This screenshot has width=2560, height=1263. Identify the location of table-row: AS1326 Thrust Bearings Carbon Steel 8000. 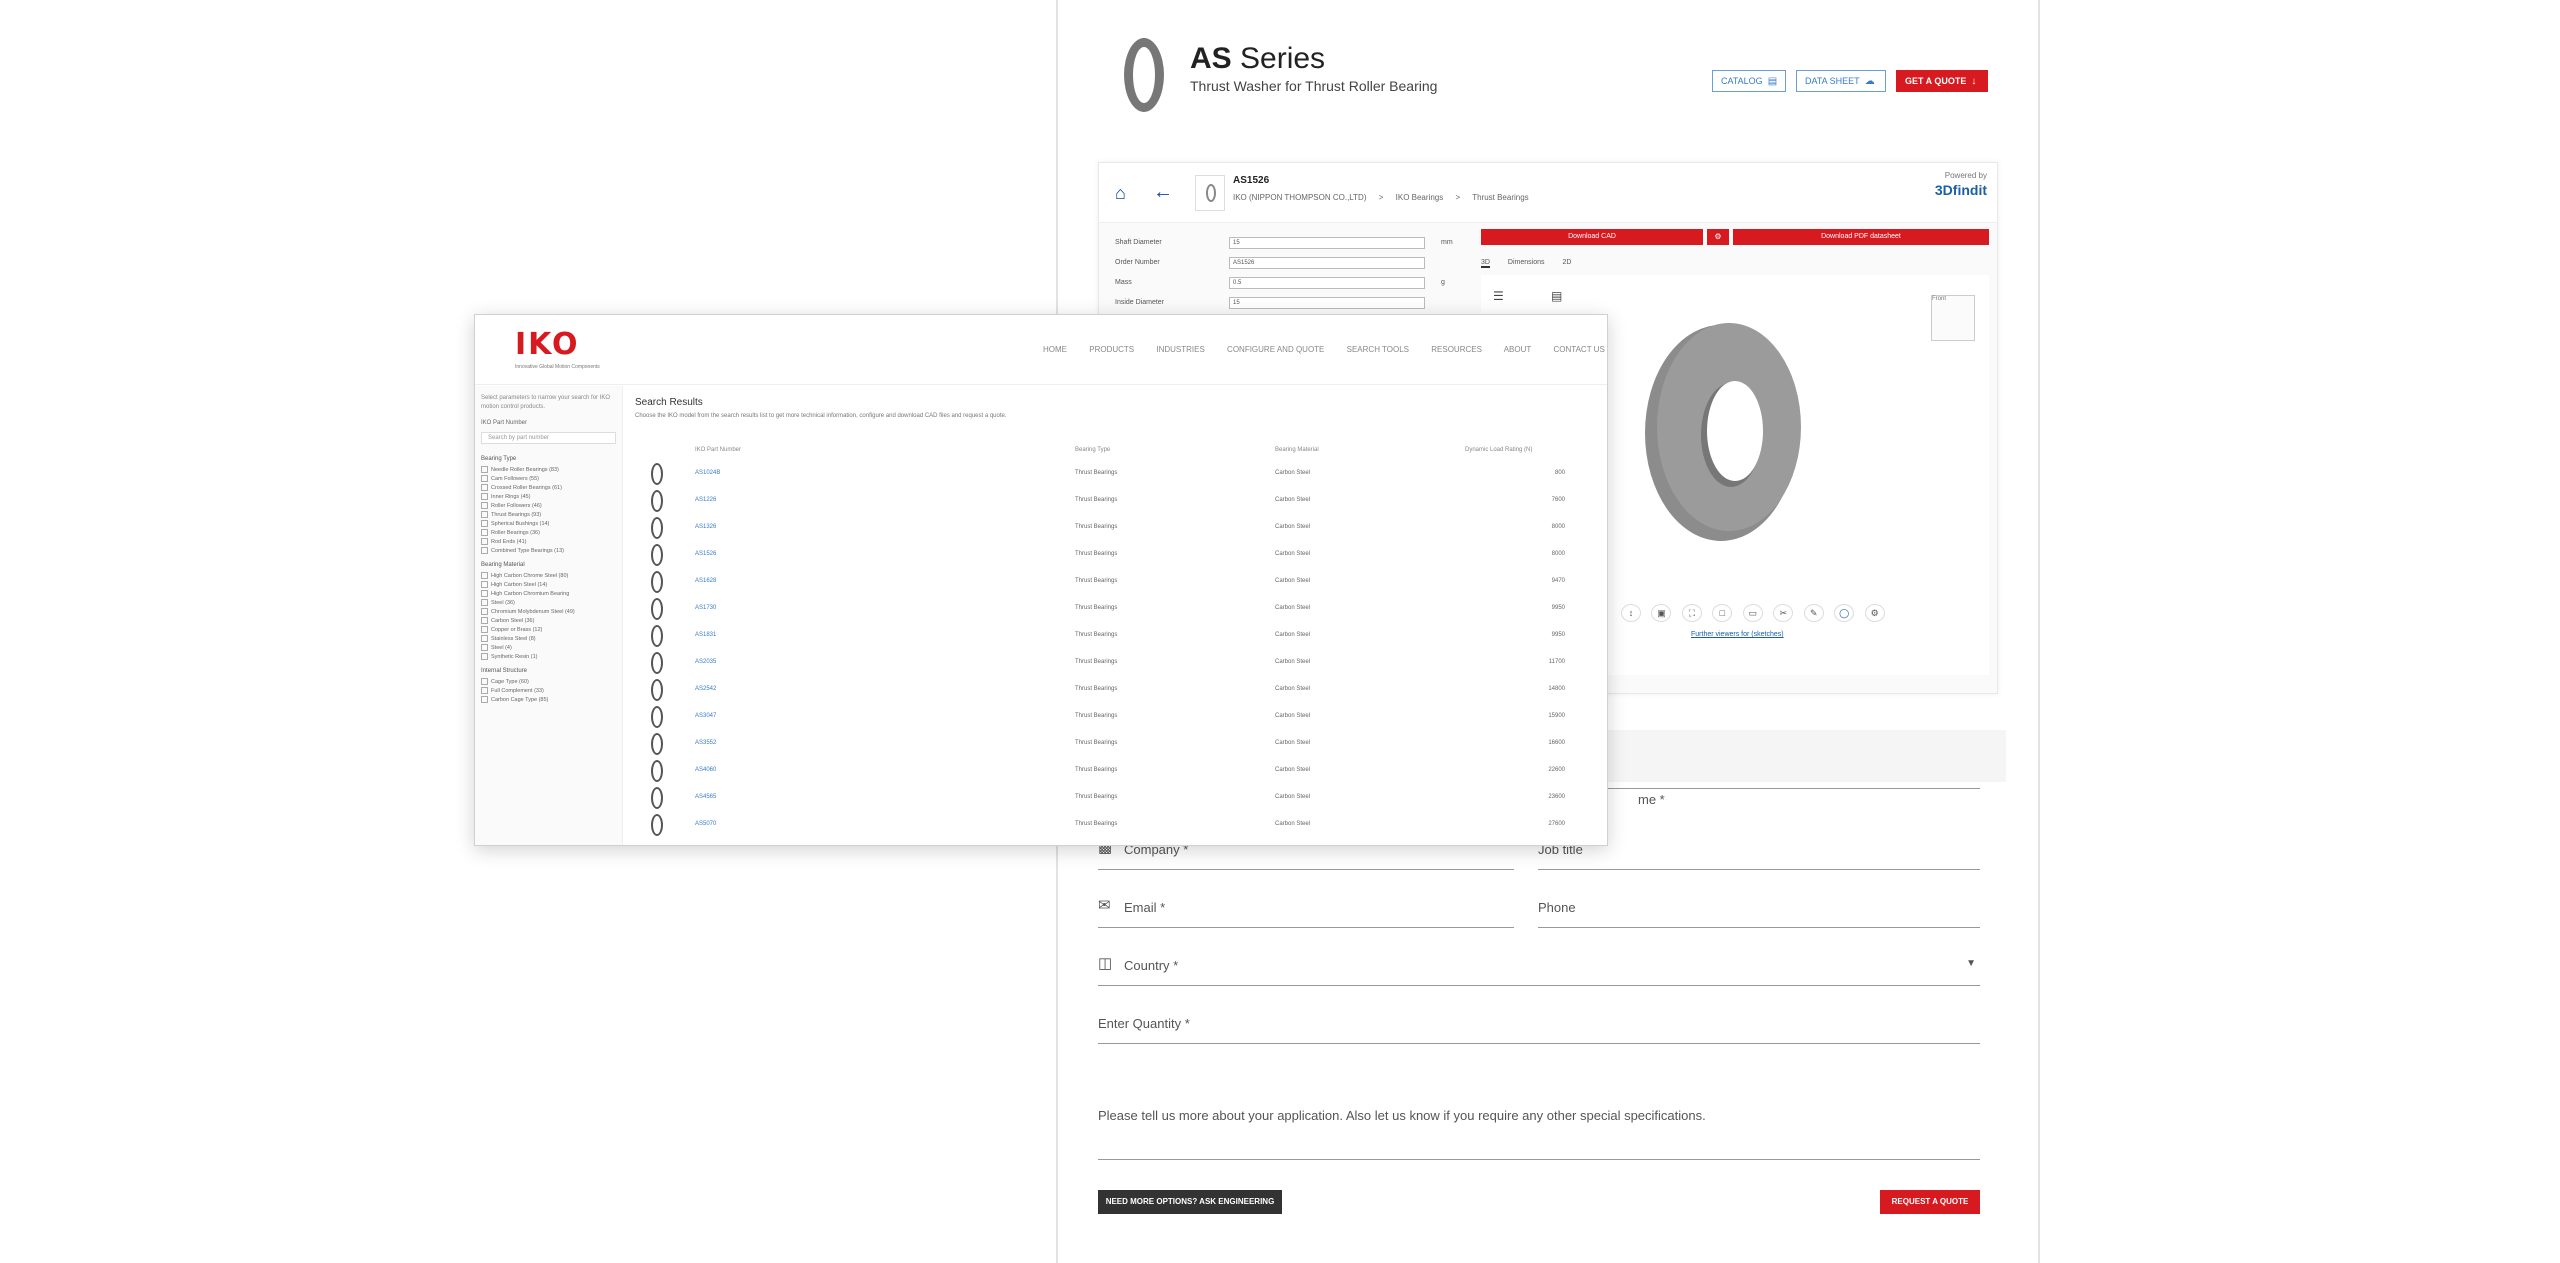
(1105, 528).